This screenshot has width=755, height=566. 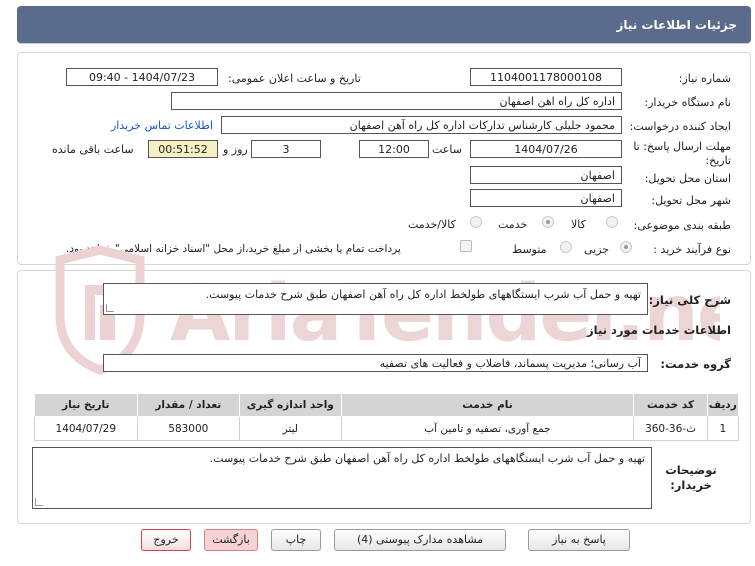 I want to click on process-radio-minor, so click(x=626, y=247).